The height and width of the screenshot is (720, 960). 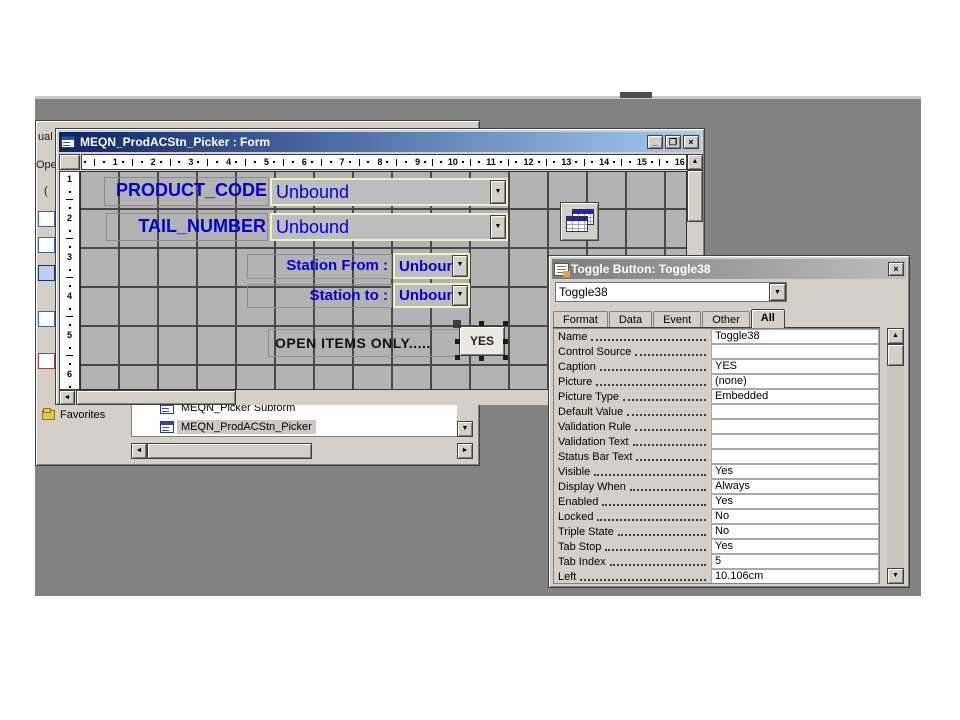 What do you see at coordinates (389, 192) in the screenshot?
I see `product-code-combo: Unbound ▼` at bounding box center [389, 192].